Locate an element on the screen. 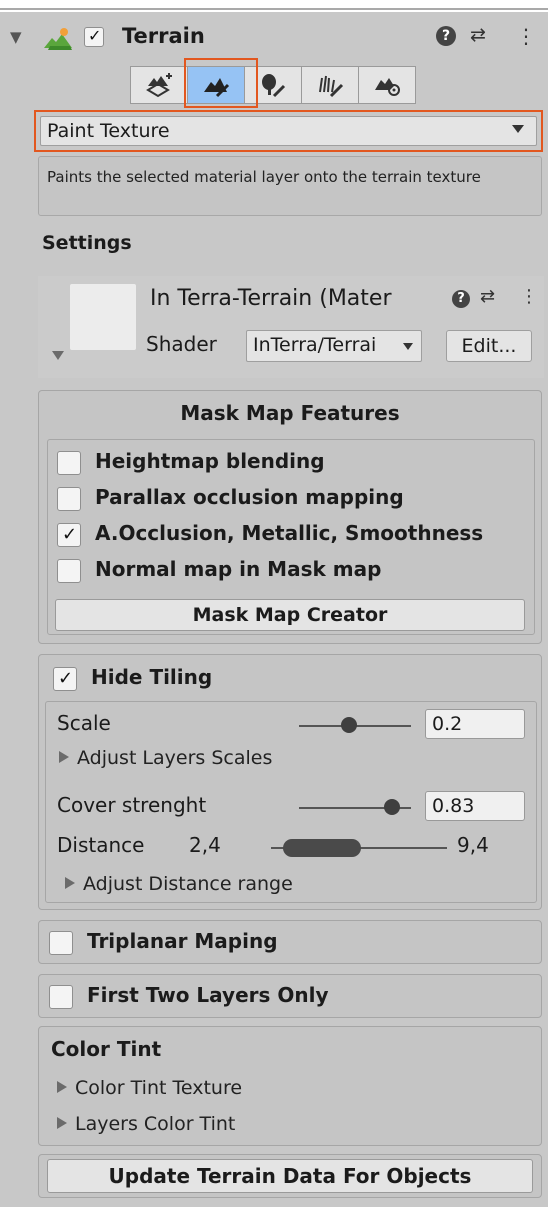  triplanar-label: Triplanar Maping is located at coordinates (182, 941).